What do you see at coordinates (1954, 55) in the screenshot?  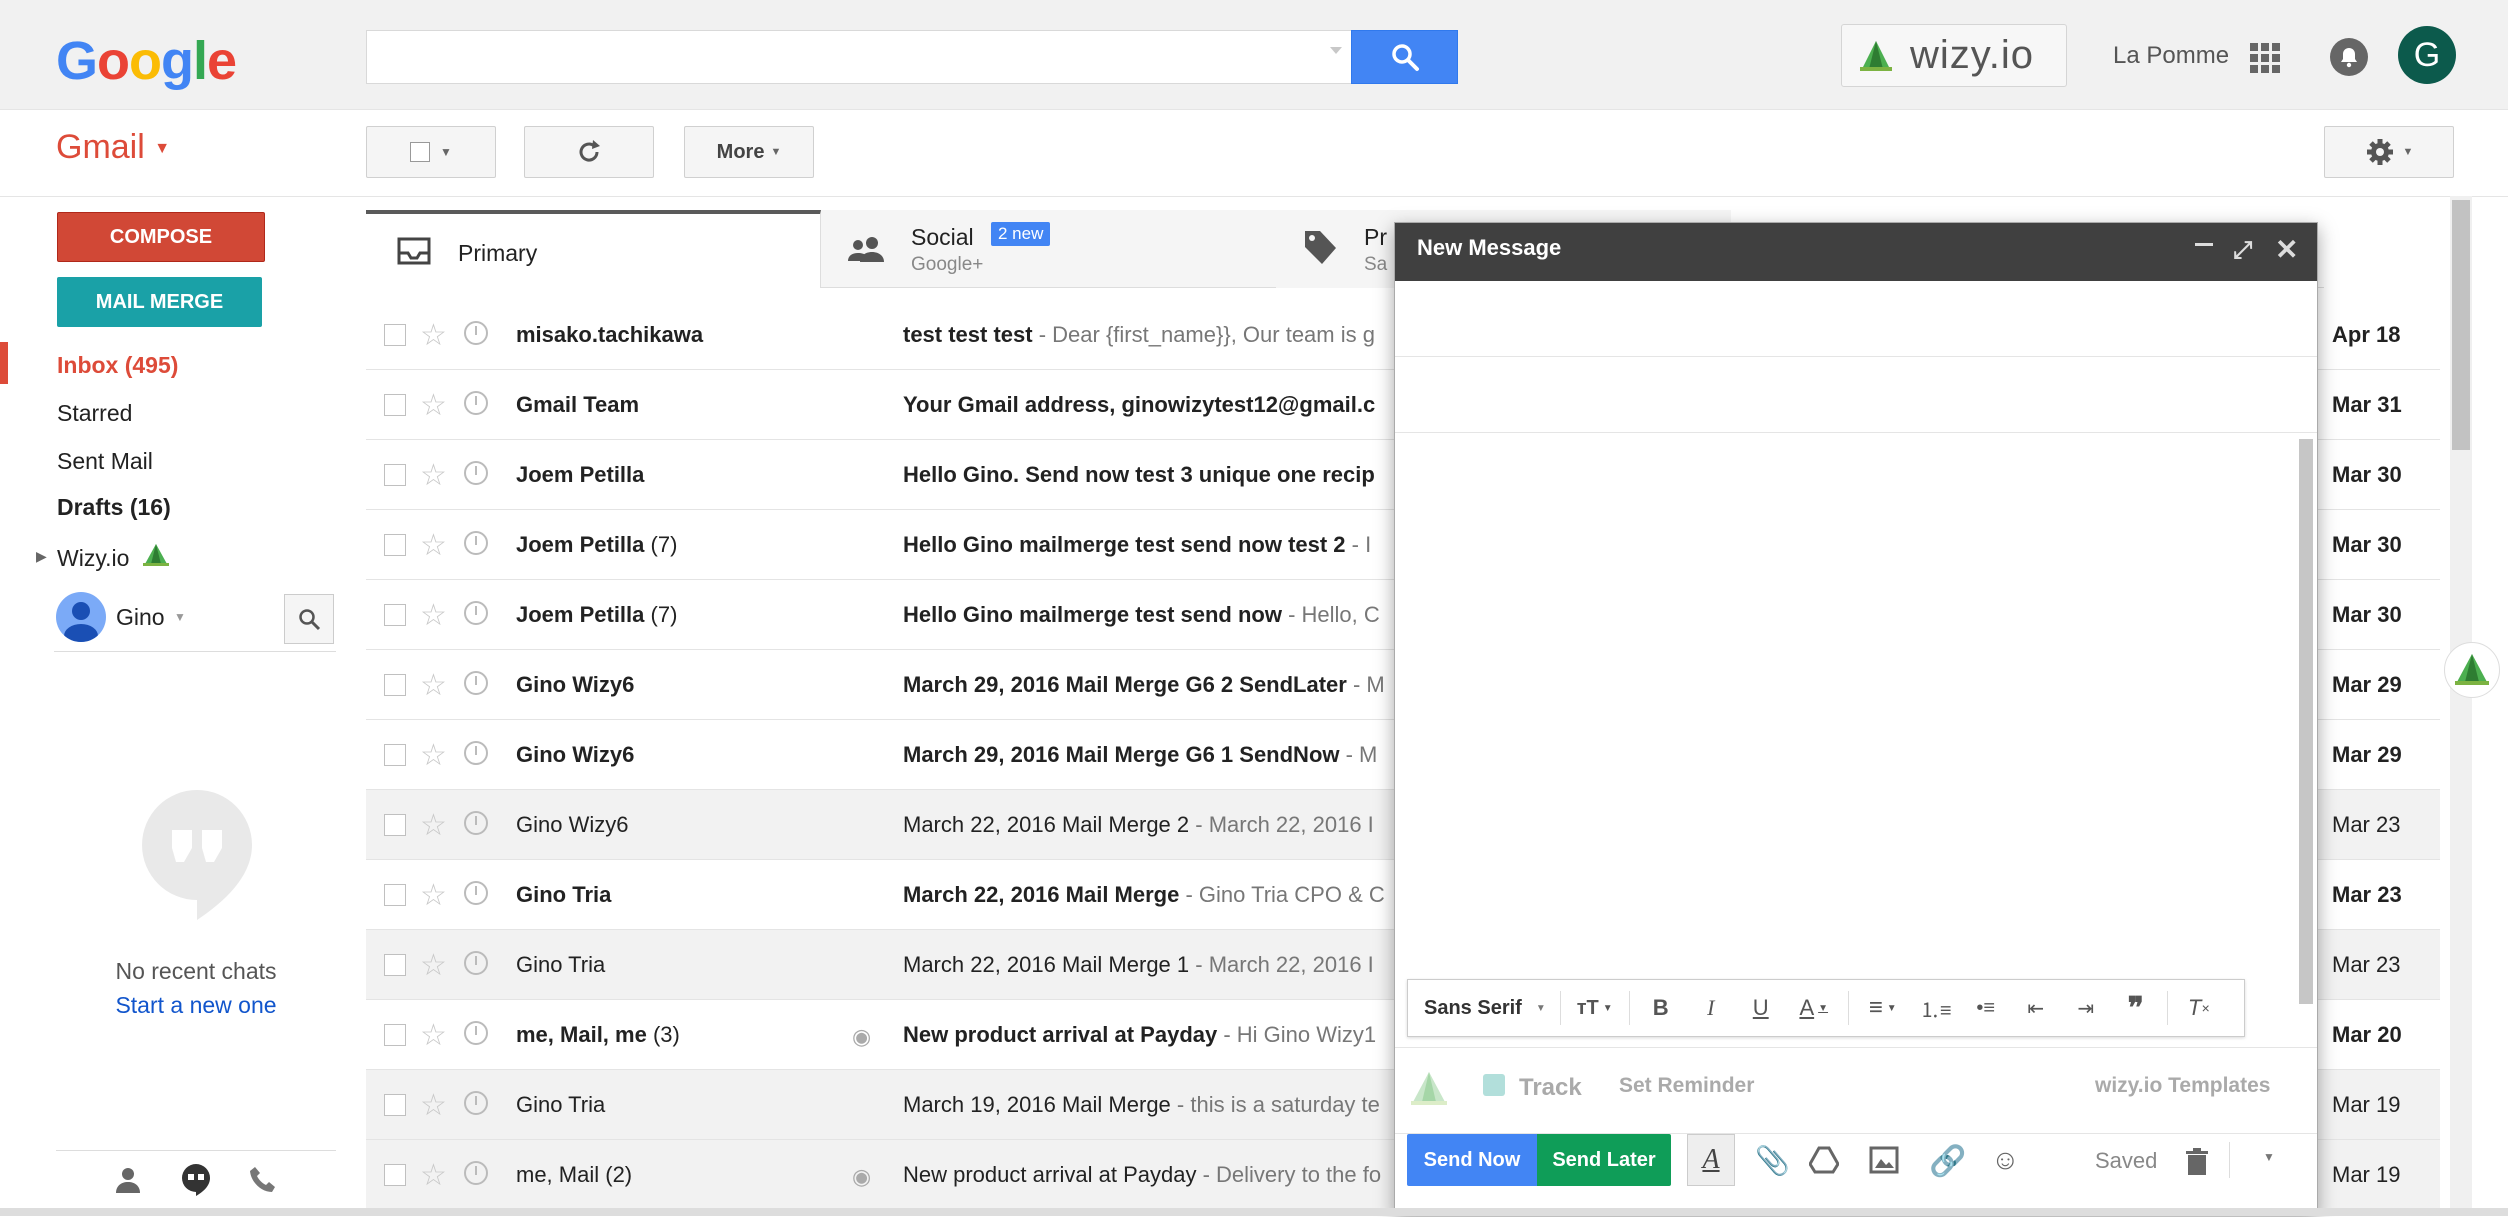 I see `wizy-button: wizy.io` at bounding box center [1954, 55].